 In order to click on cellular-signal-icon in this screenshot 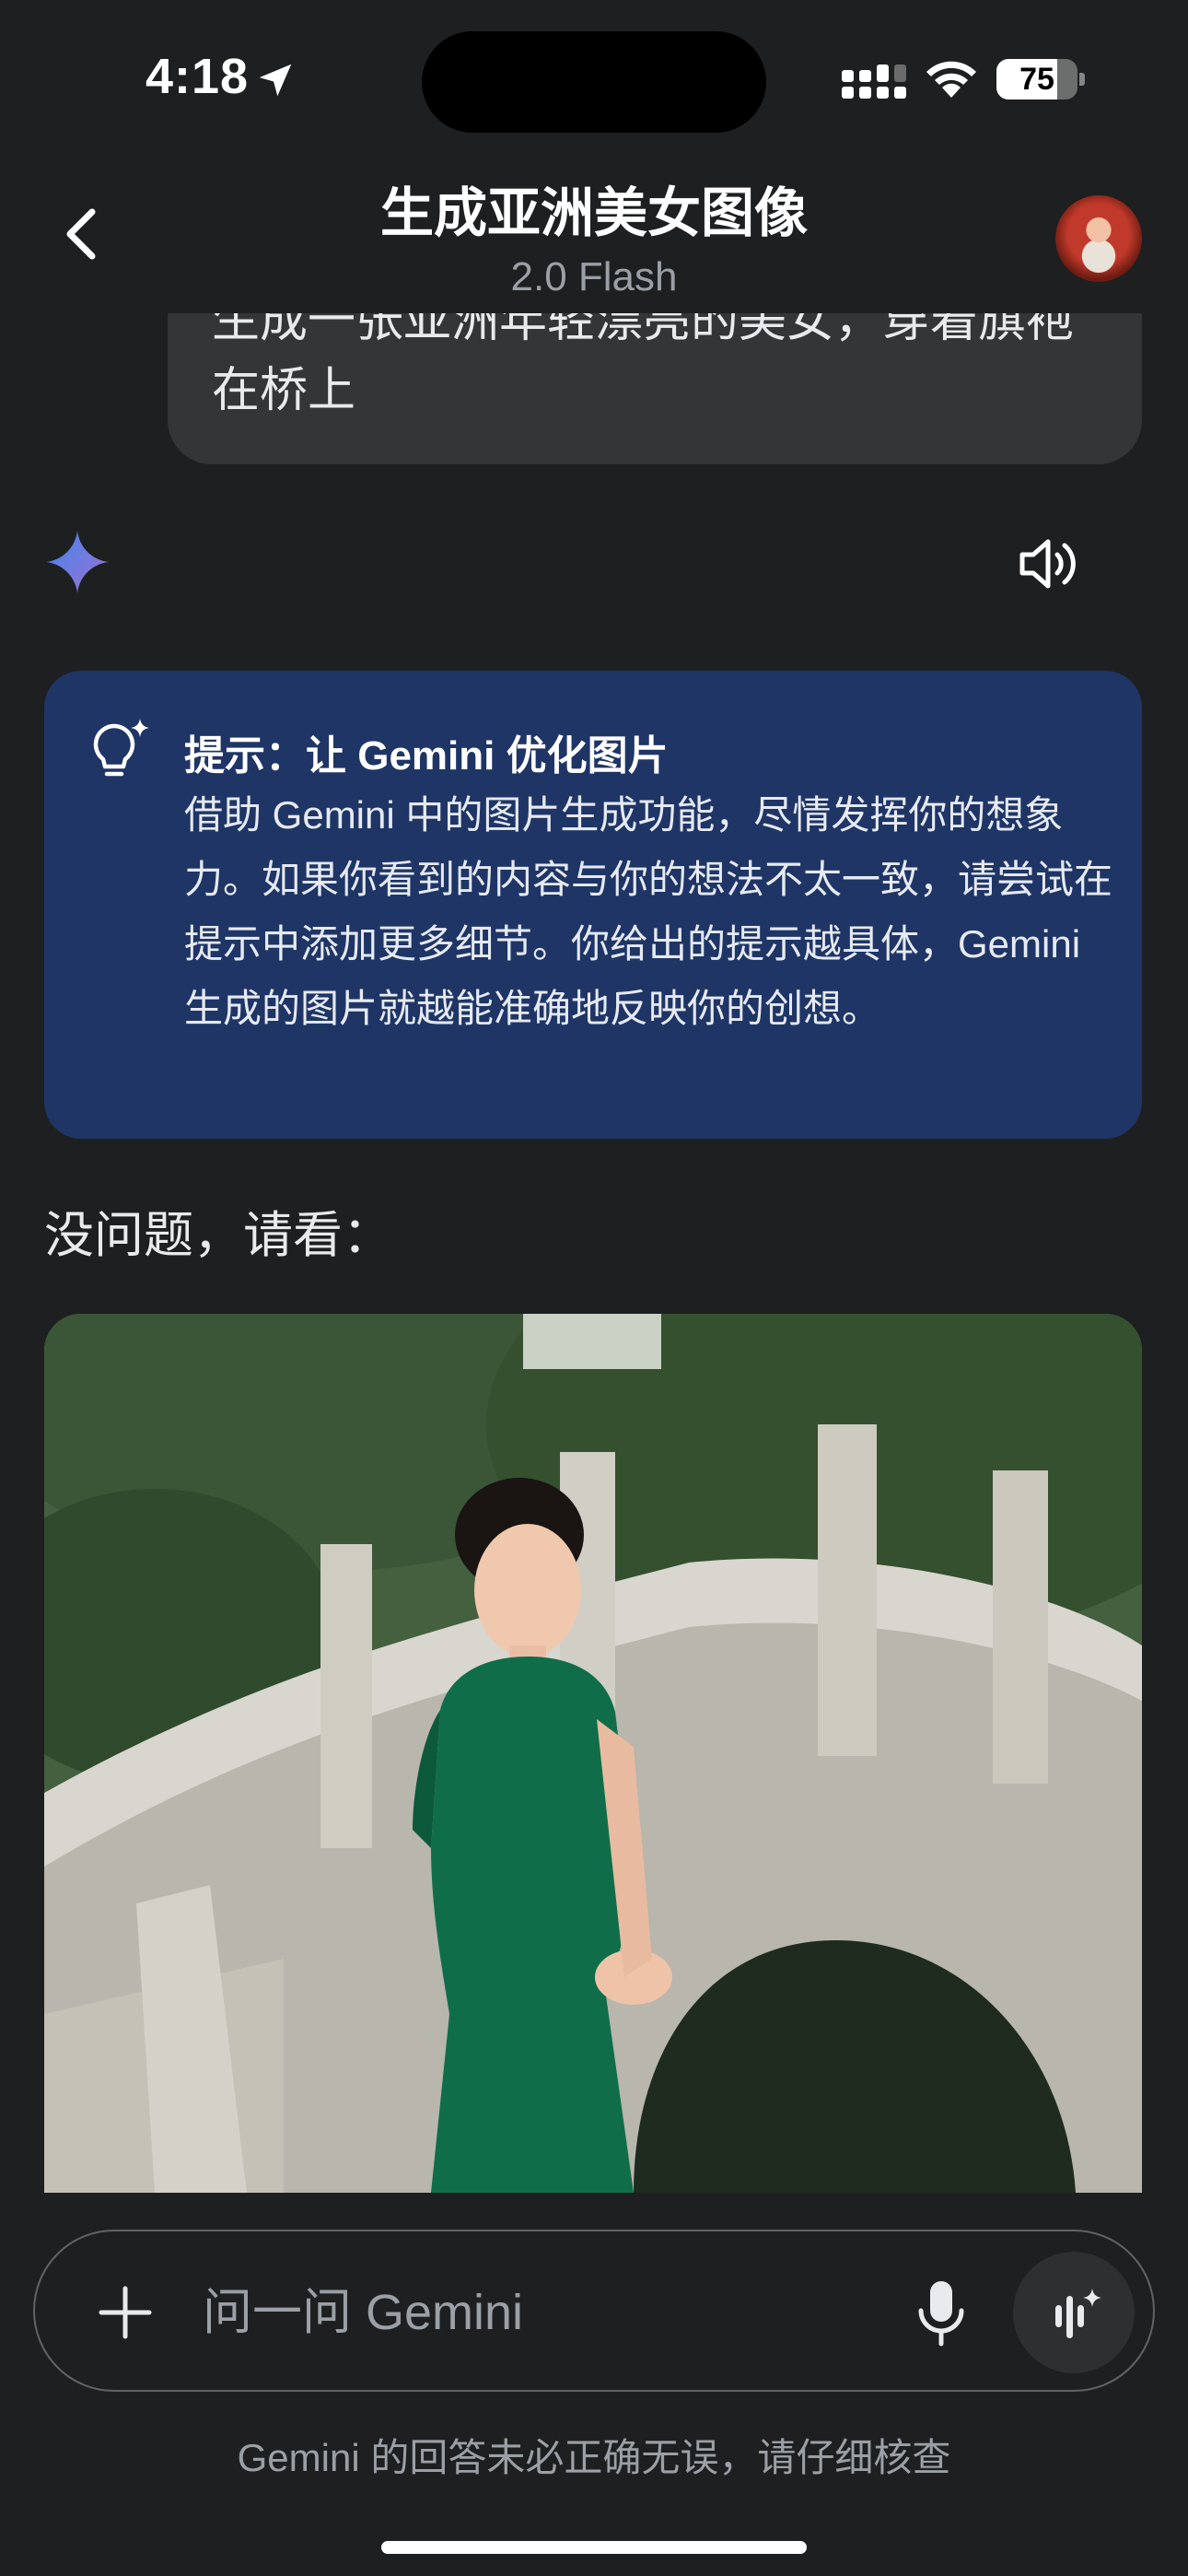, I will do `click(874, 81)`.